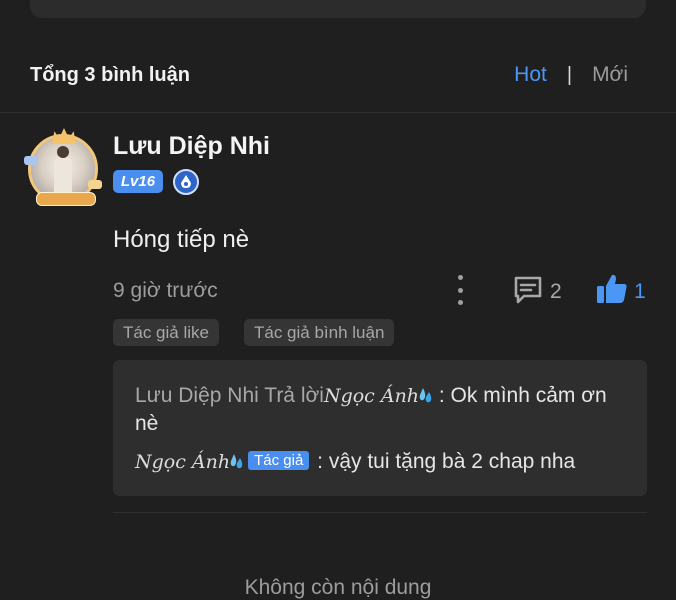 The image size is (676, 600). I want to click on comment-count-title: Tổng 3 bình luận, so click(110, 75).